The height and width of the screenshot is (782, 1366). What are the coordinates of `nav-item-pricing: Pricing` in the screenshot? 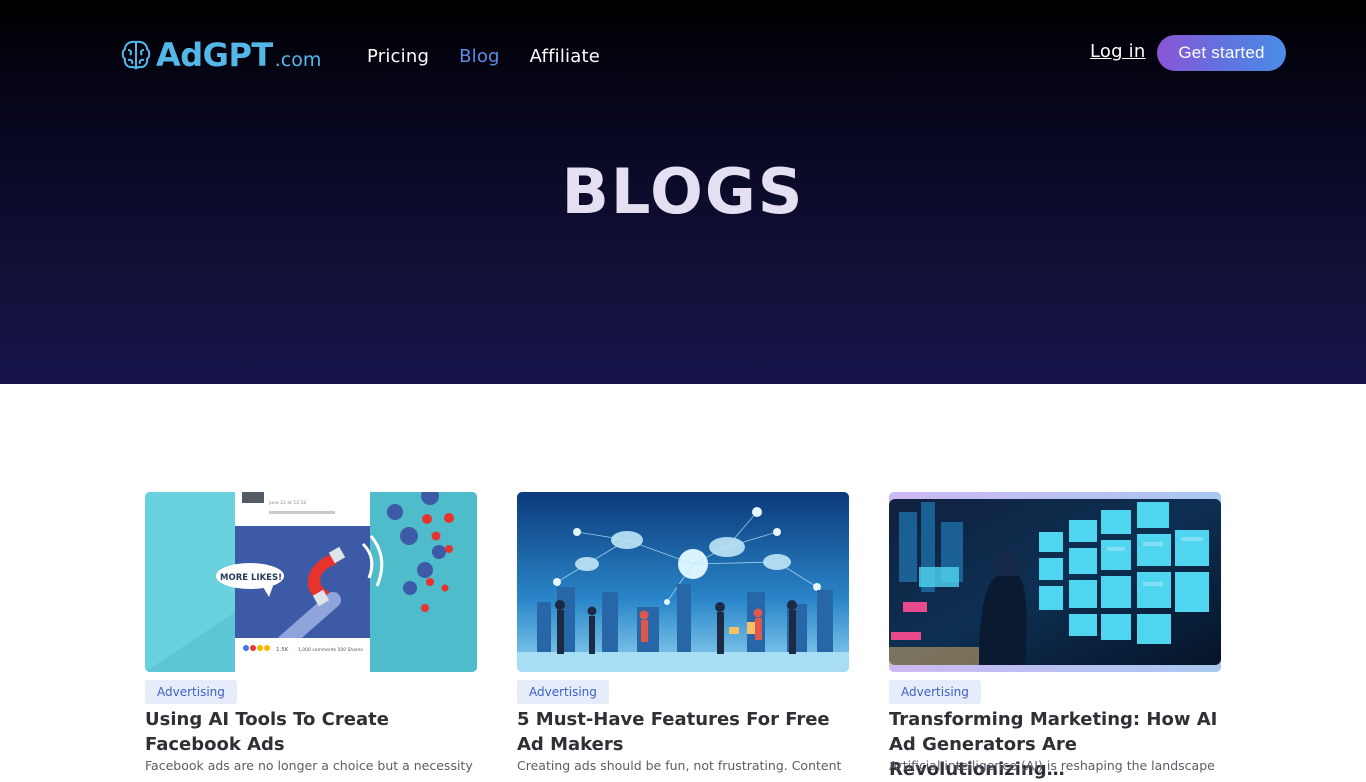 It's located at (398, 56).